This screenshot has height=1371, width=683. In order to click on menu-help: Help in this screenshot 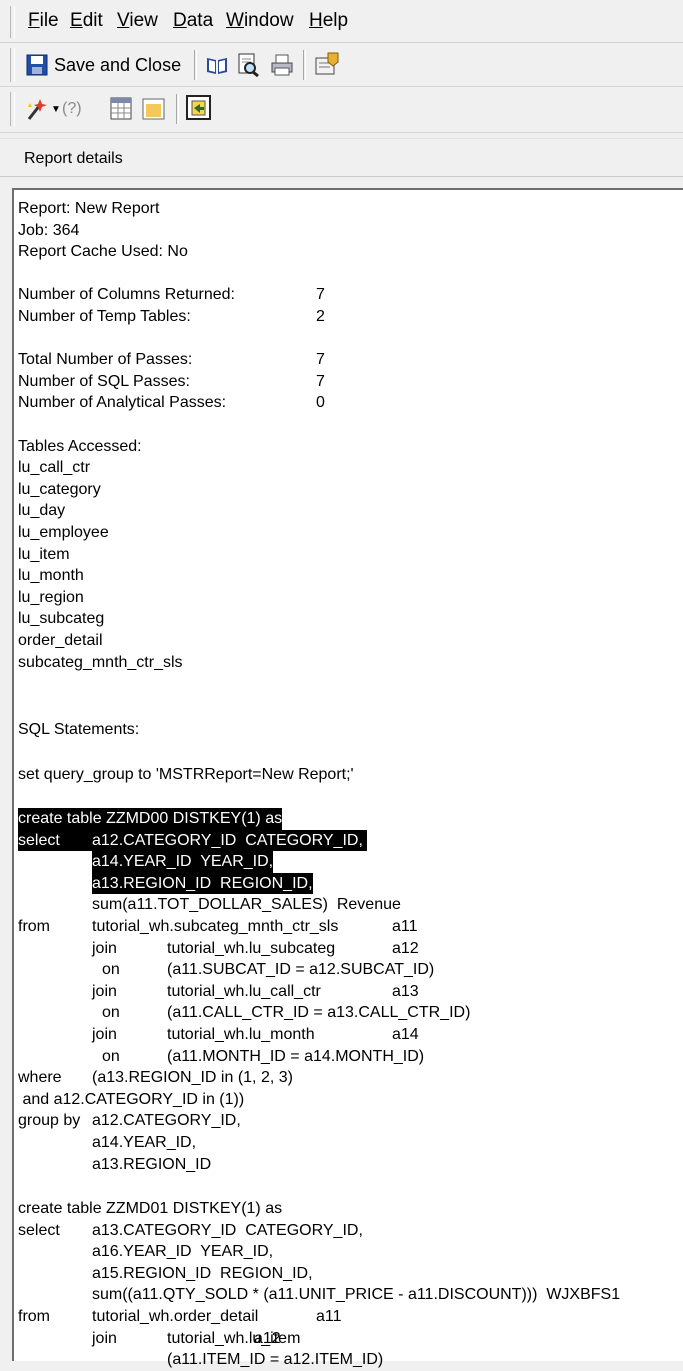, I will do `click(328, 21)`.